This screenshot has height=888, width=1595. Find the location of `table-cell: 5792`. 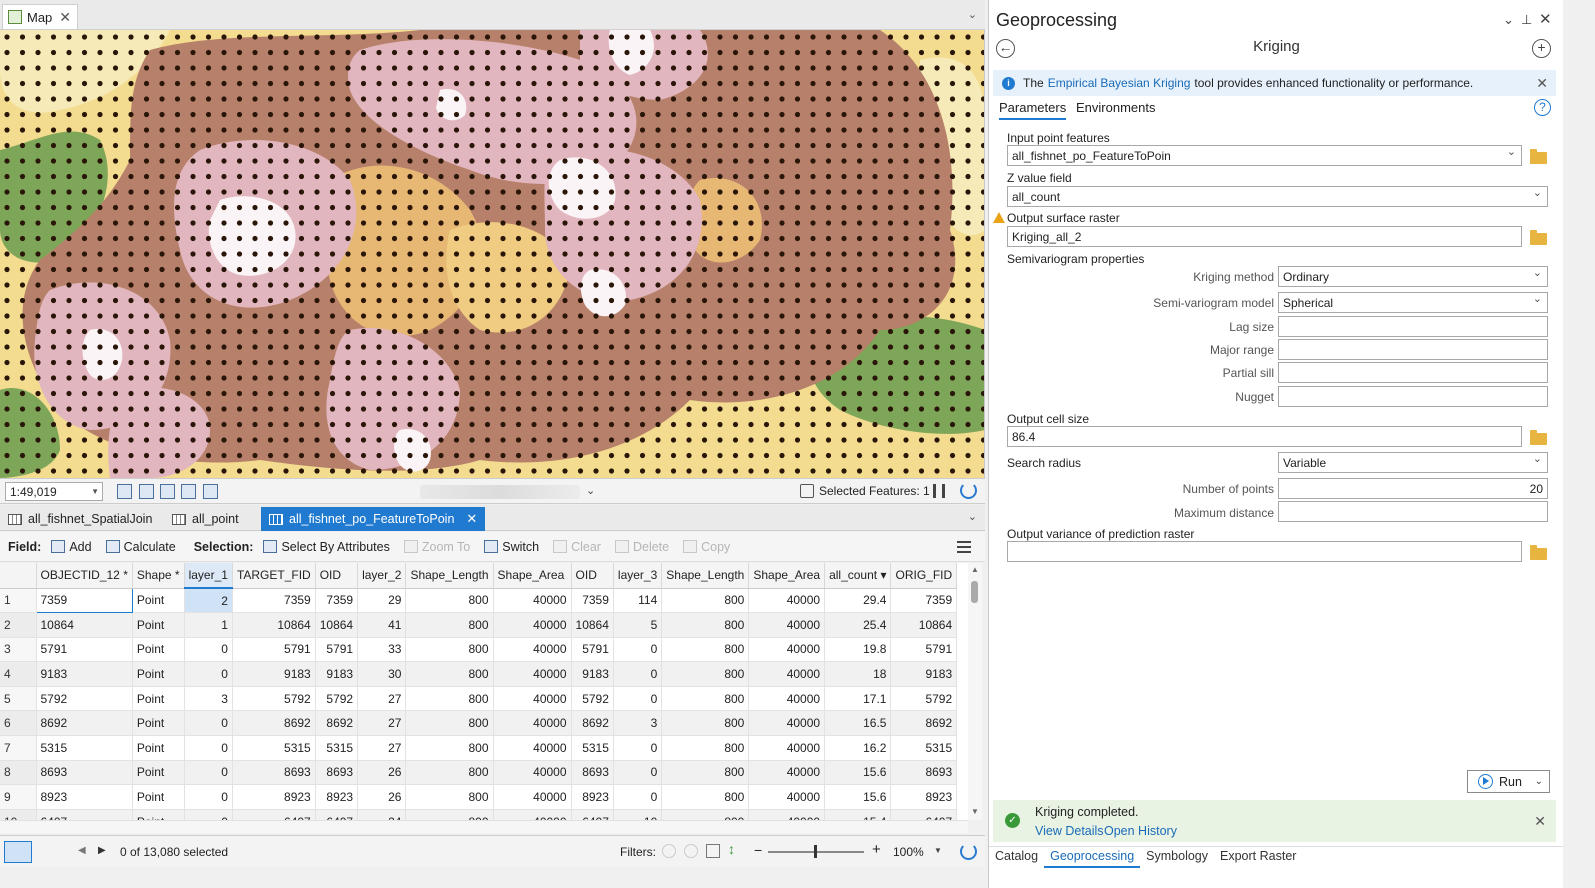

table-cell: 5792 is located at coordinates (84, 699).